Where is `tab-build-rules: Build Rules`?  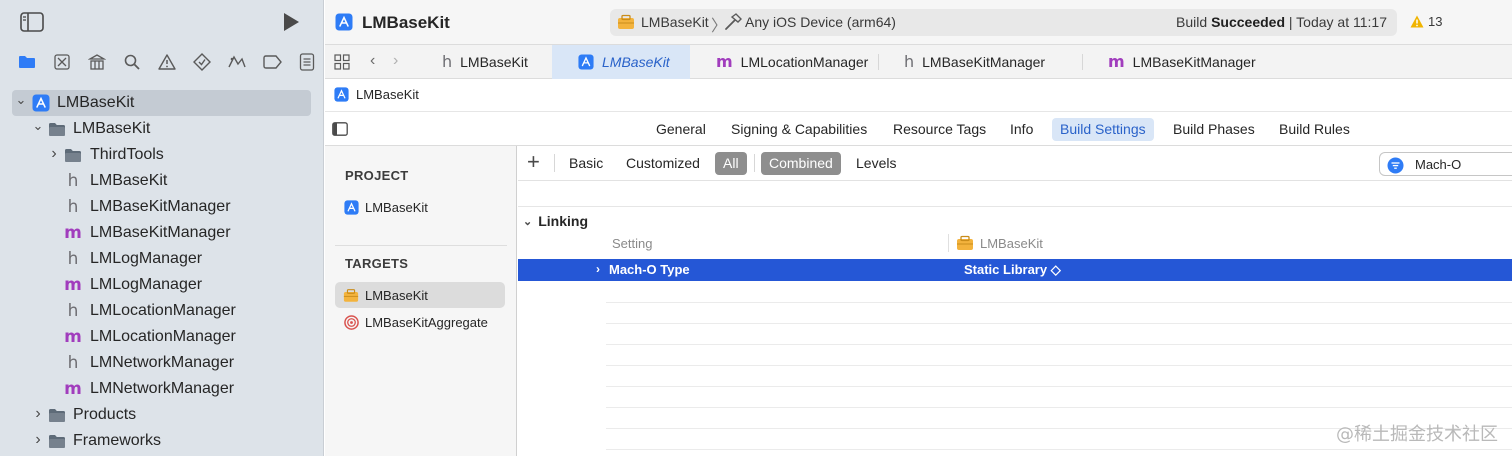 tab-build-rules: Build Rules is located at coordinates (1314, 129).